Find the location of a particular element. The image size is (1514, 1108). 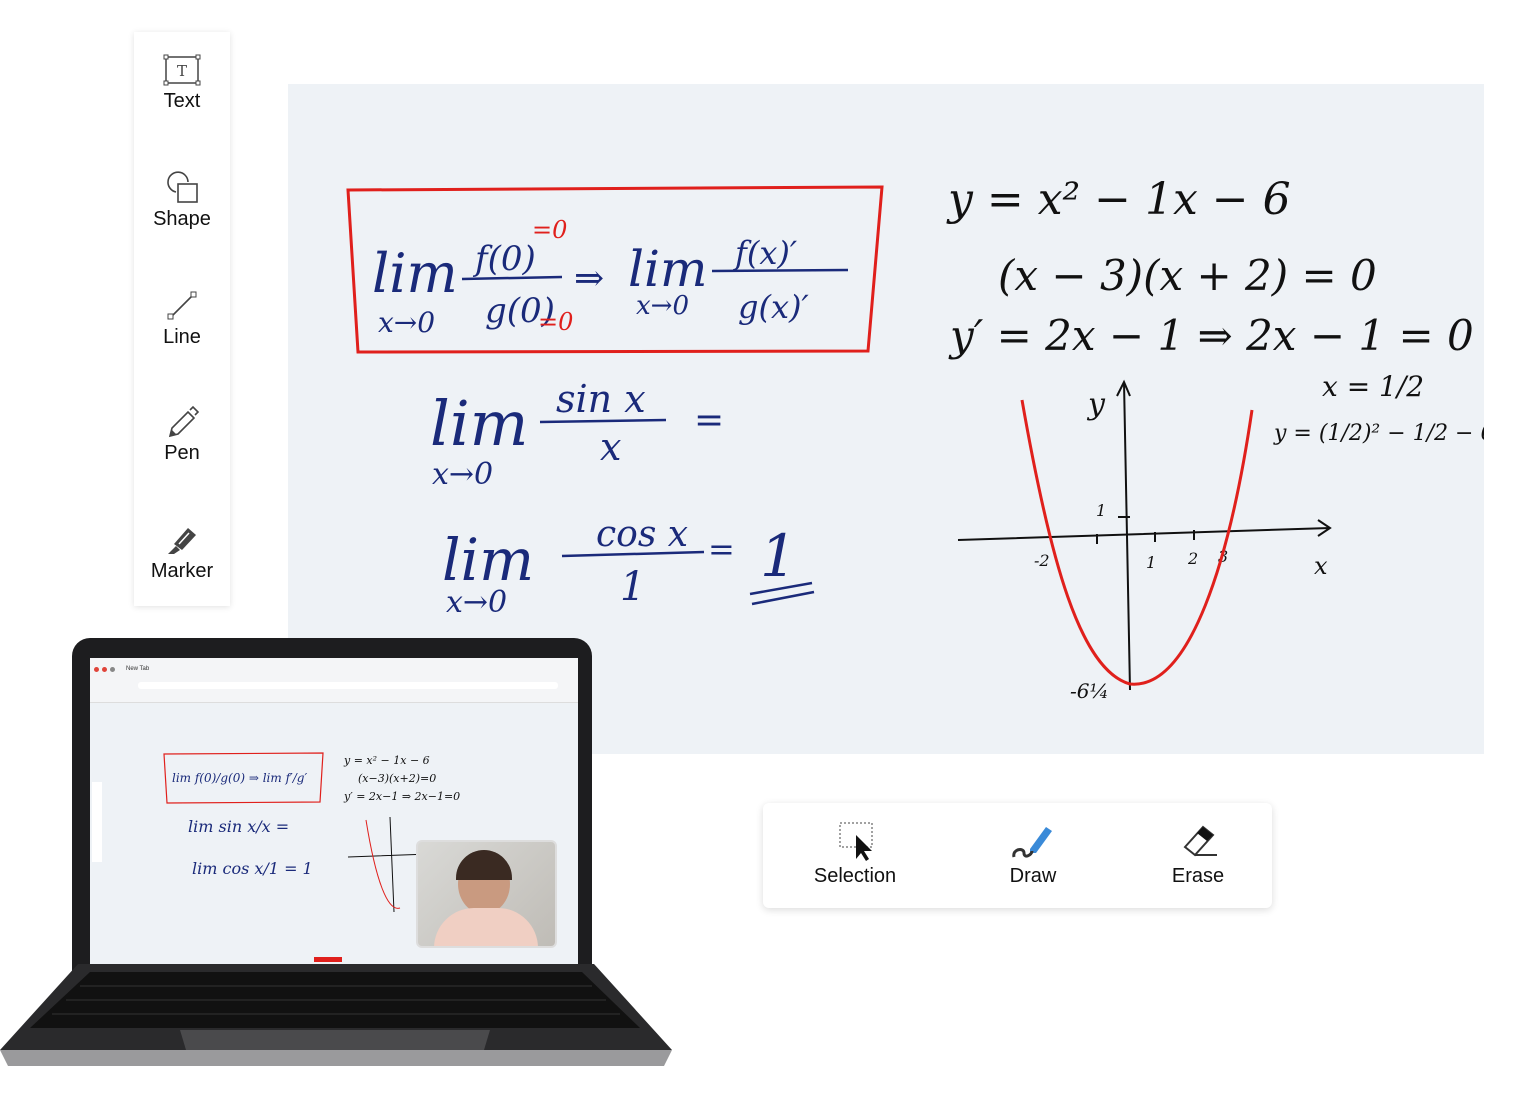

tool-line: Line is located at coordinates (182, 318).